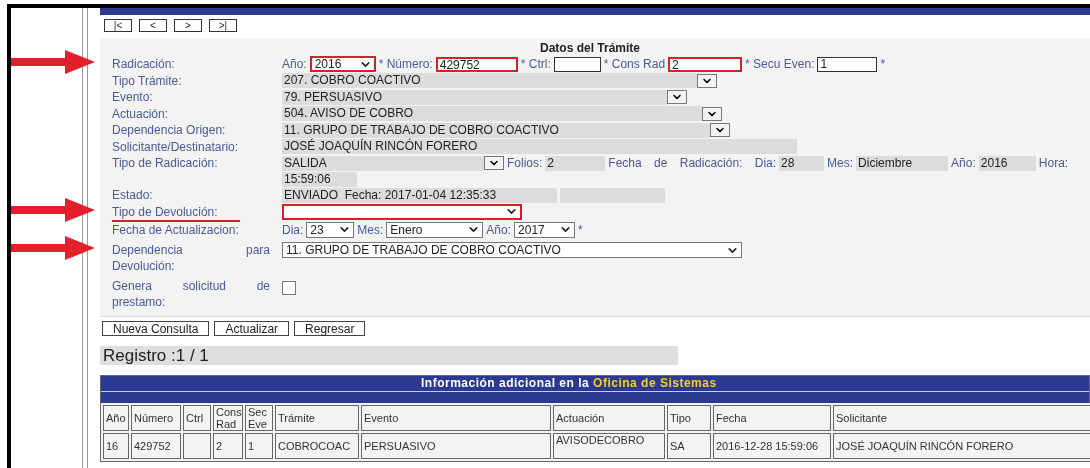 This screenshot has height=468, width=1090. I want to click on field-label: Hora:, so click(1053, 163).